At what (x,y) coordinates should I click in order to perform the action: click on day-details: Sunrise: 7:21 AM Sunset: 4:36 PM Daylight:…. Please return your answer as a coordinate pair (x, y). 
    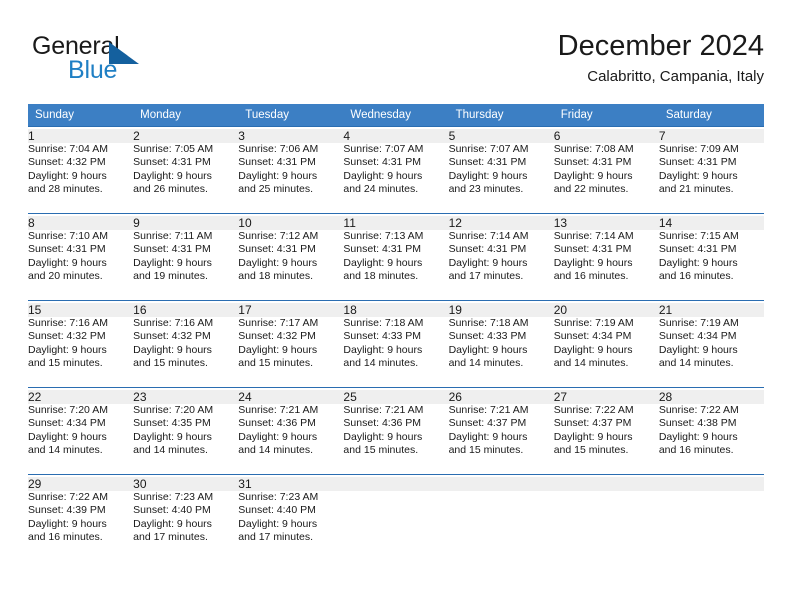
    Looking at the image, I should click on (395, 433).